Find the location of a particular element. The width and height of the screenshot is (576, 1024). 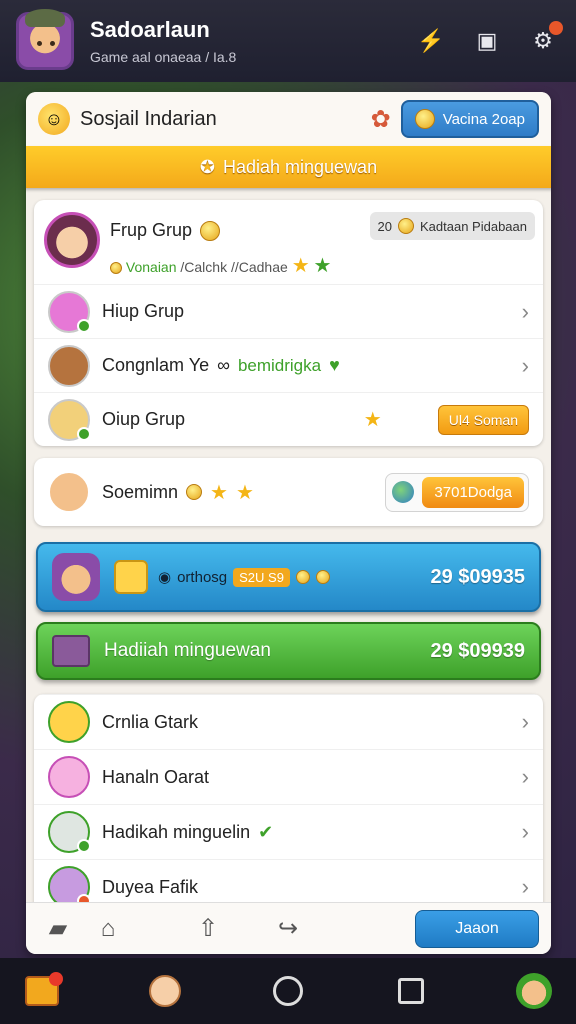

share-icon: ↪ is located at coordinates (288, 928).